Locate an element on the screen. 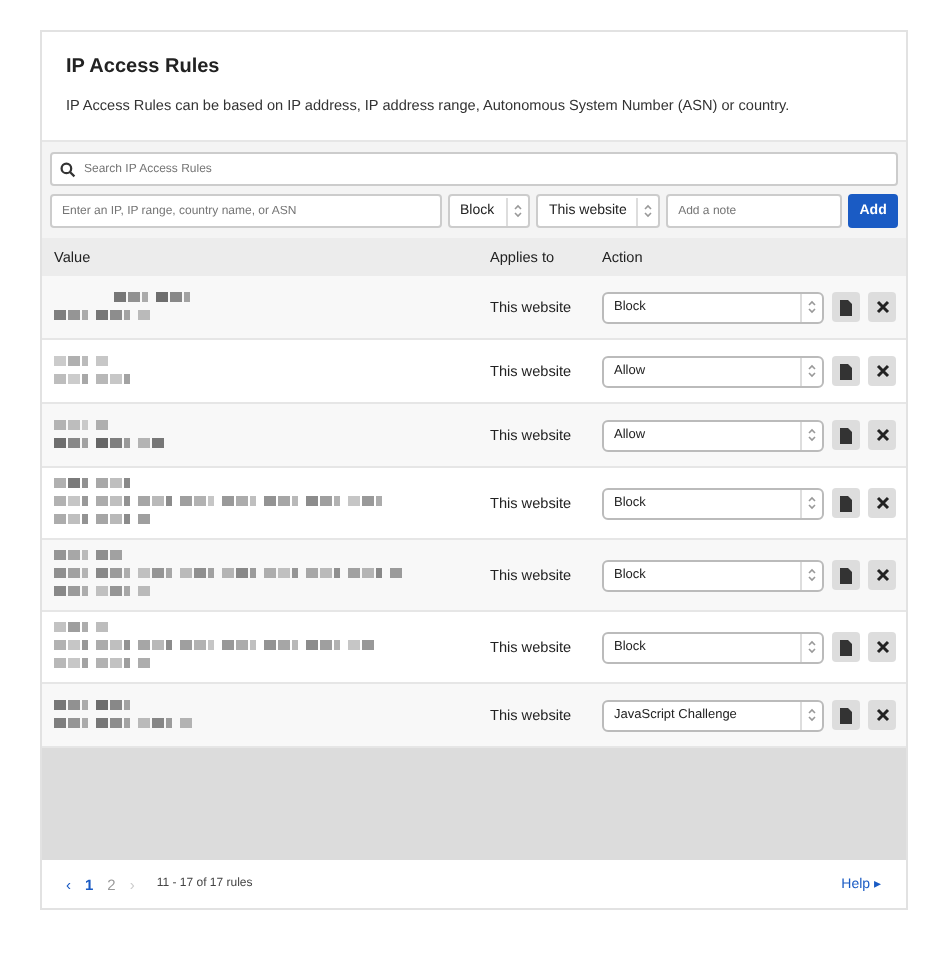 Image resolution: width=948 pixels, height=954 pixels. search-icon is located at coordinates (68, 170).